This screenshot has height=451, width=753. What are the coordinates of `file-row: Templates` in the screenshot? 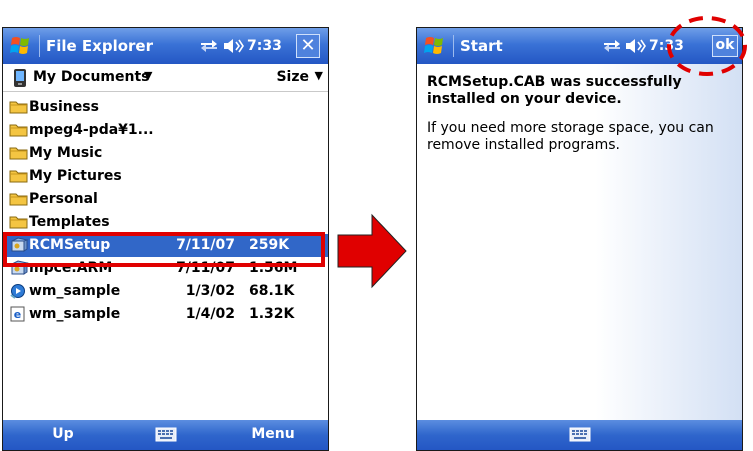 It's located at (165, 222).